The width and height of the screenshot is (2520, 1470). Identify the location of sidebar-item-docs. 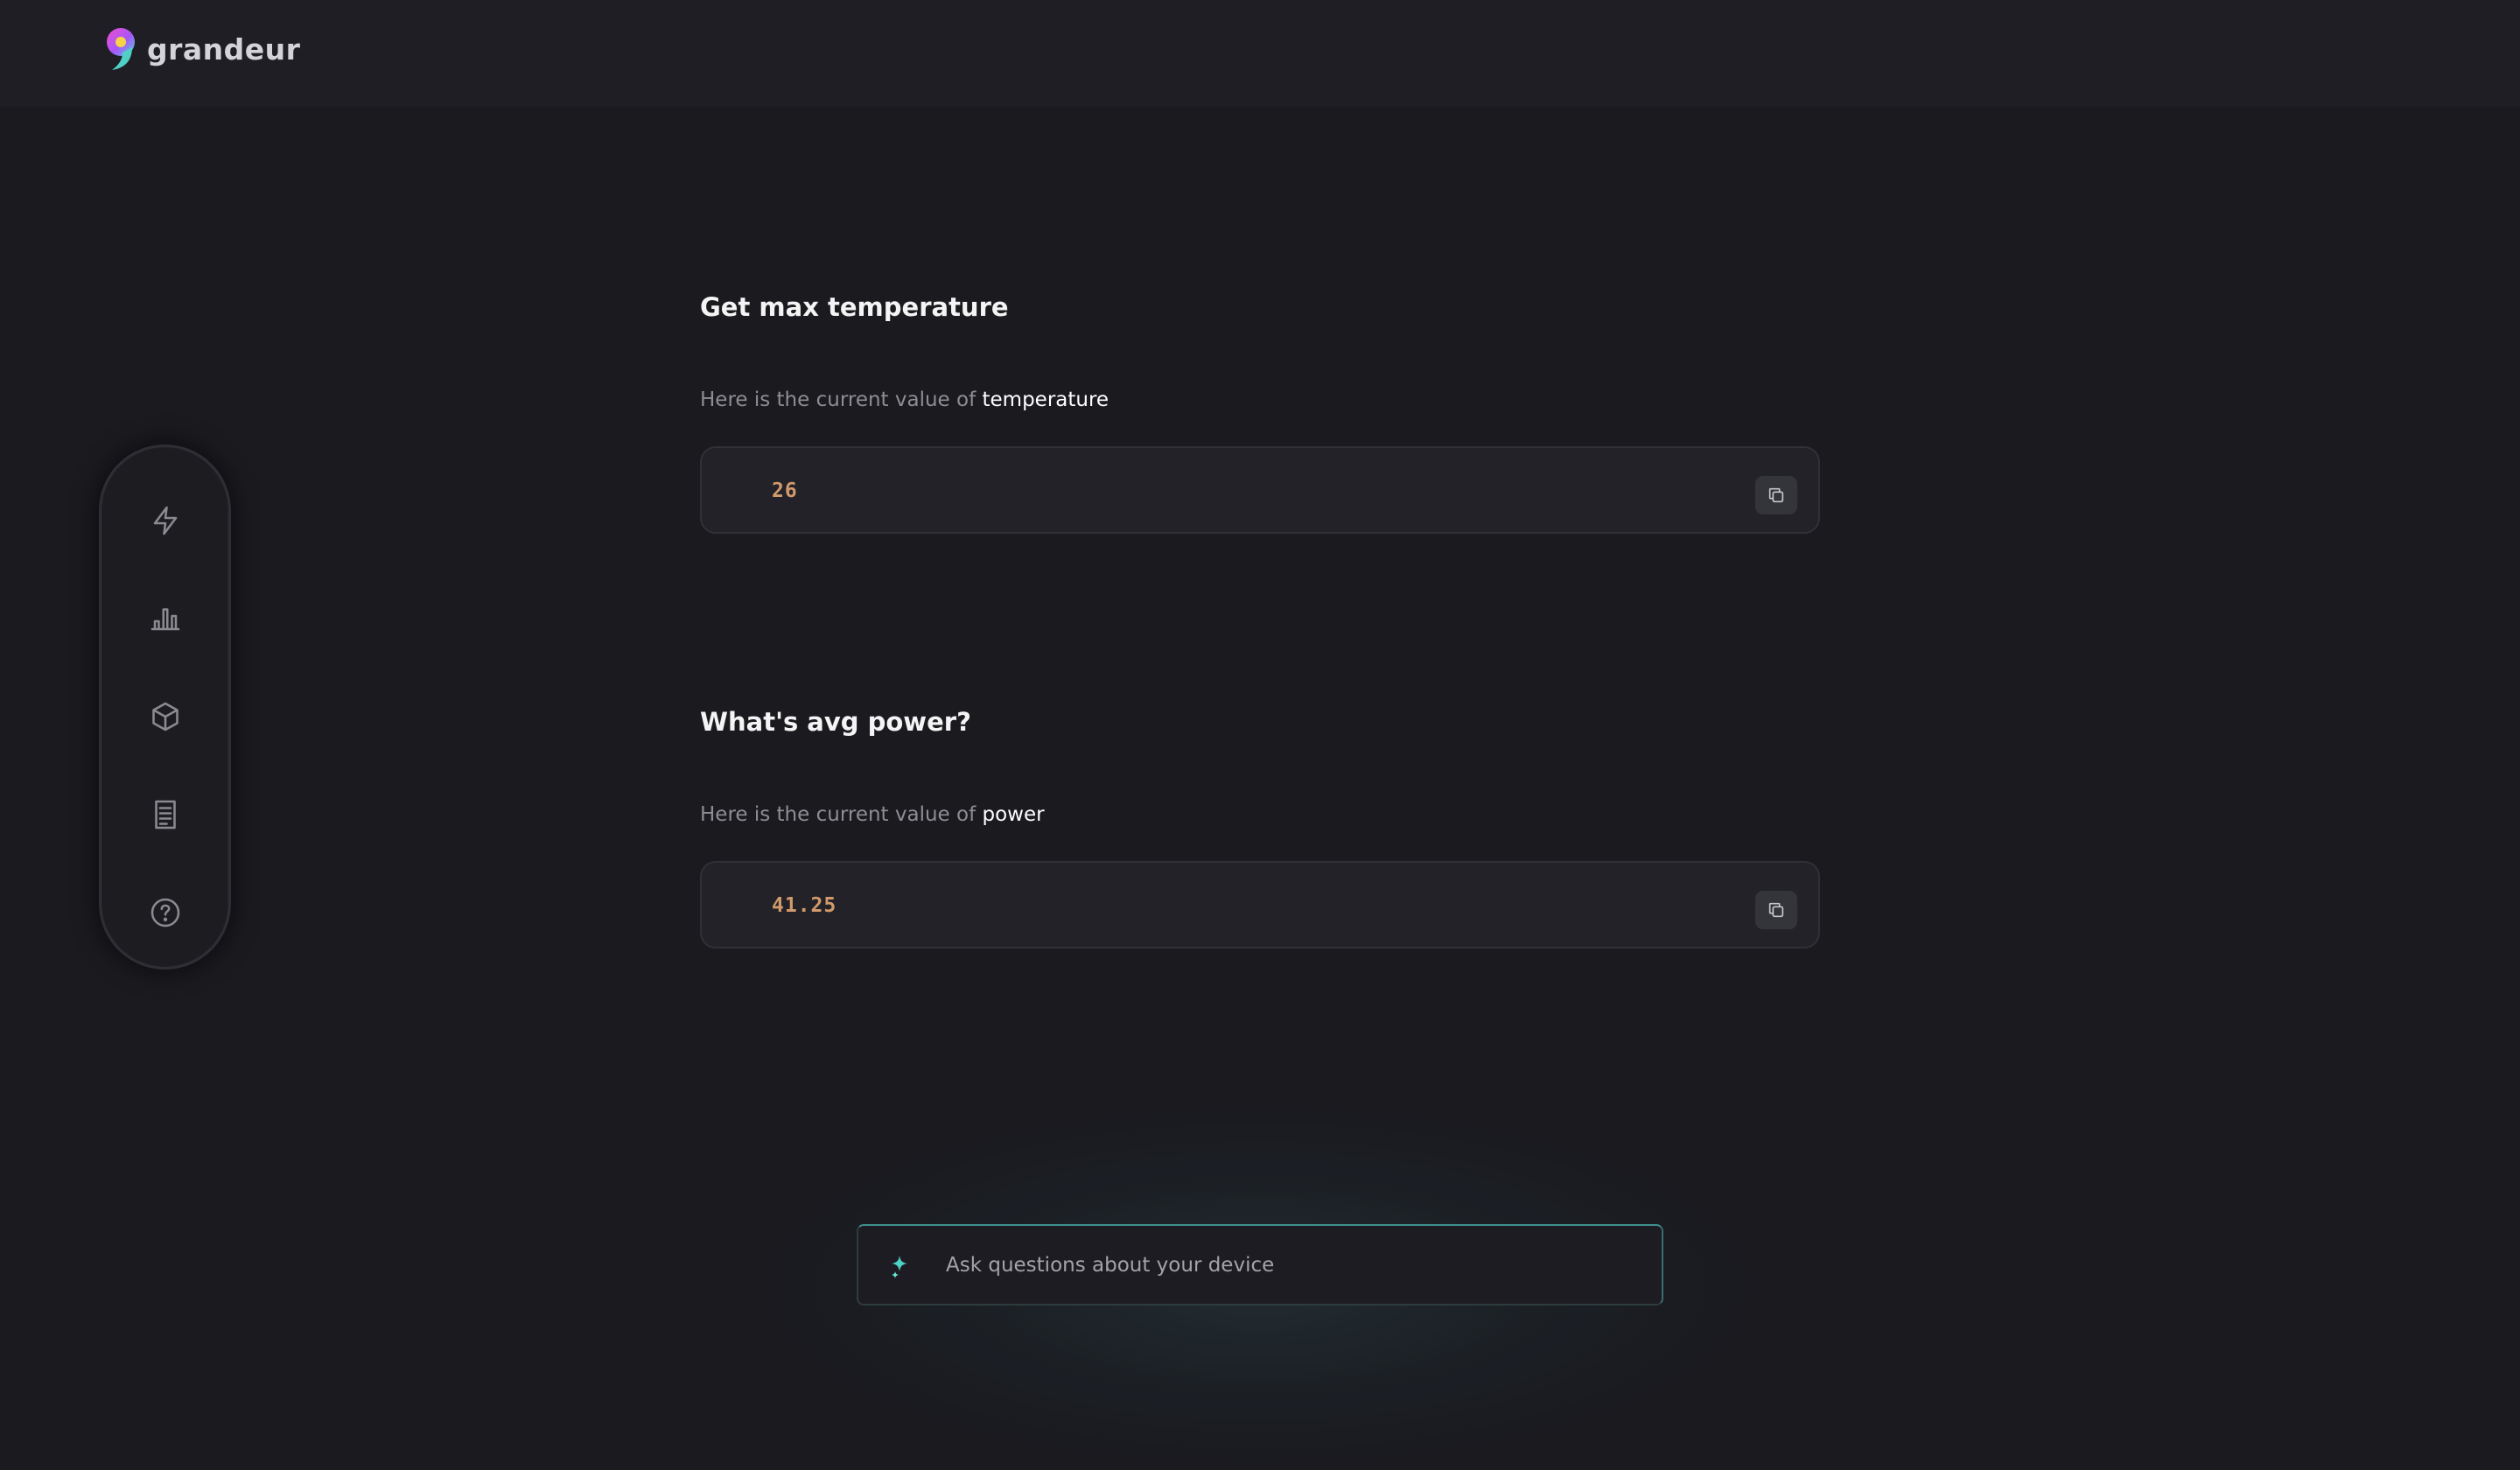
(165, 814).